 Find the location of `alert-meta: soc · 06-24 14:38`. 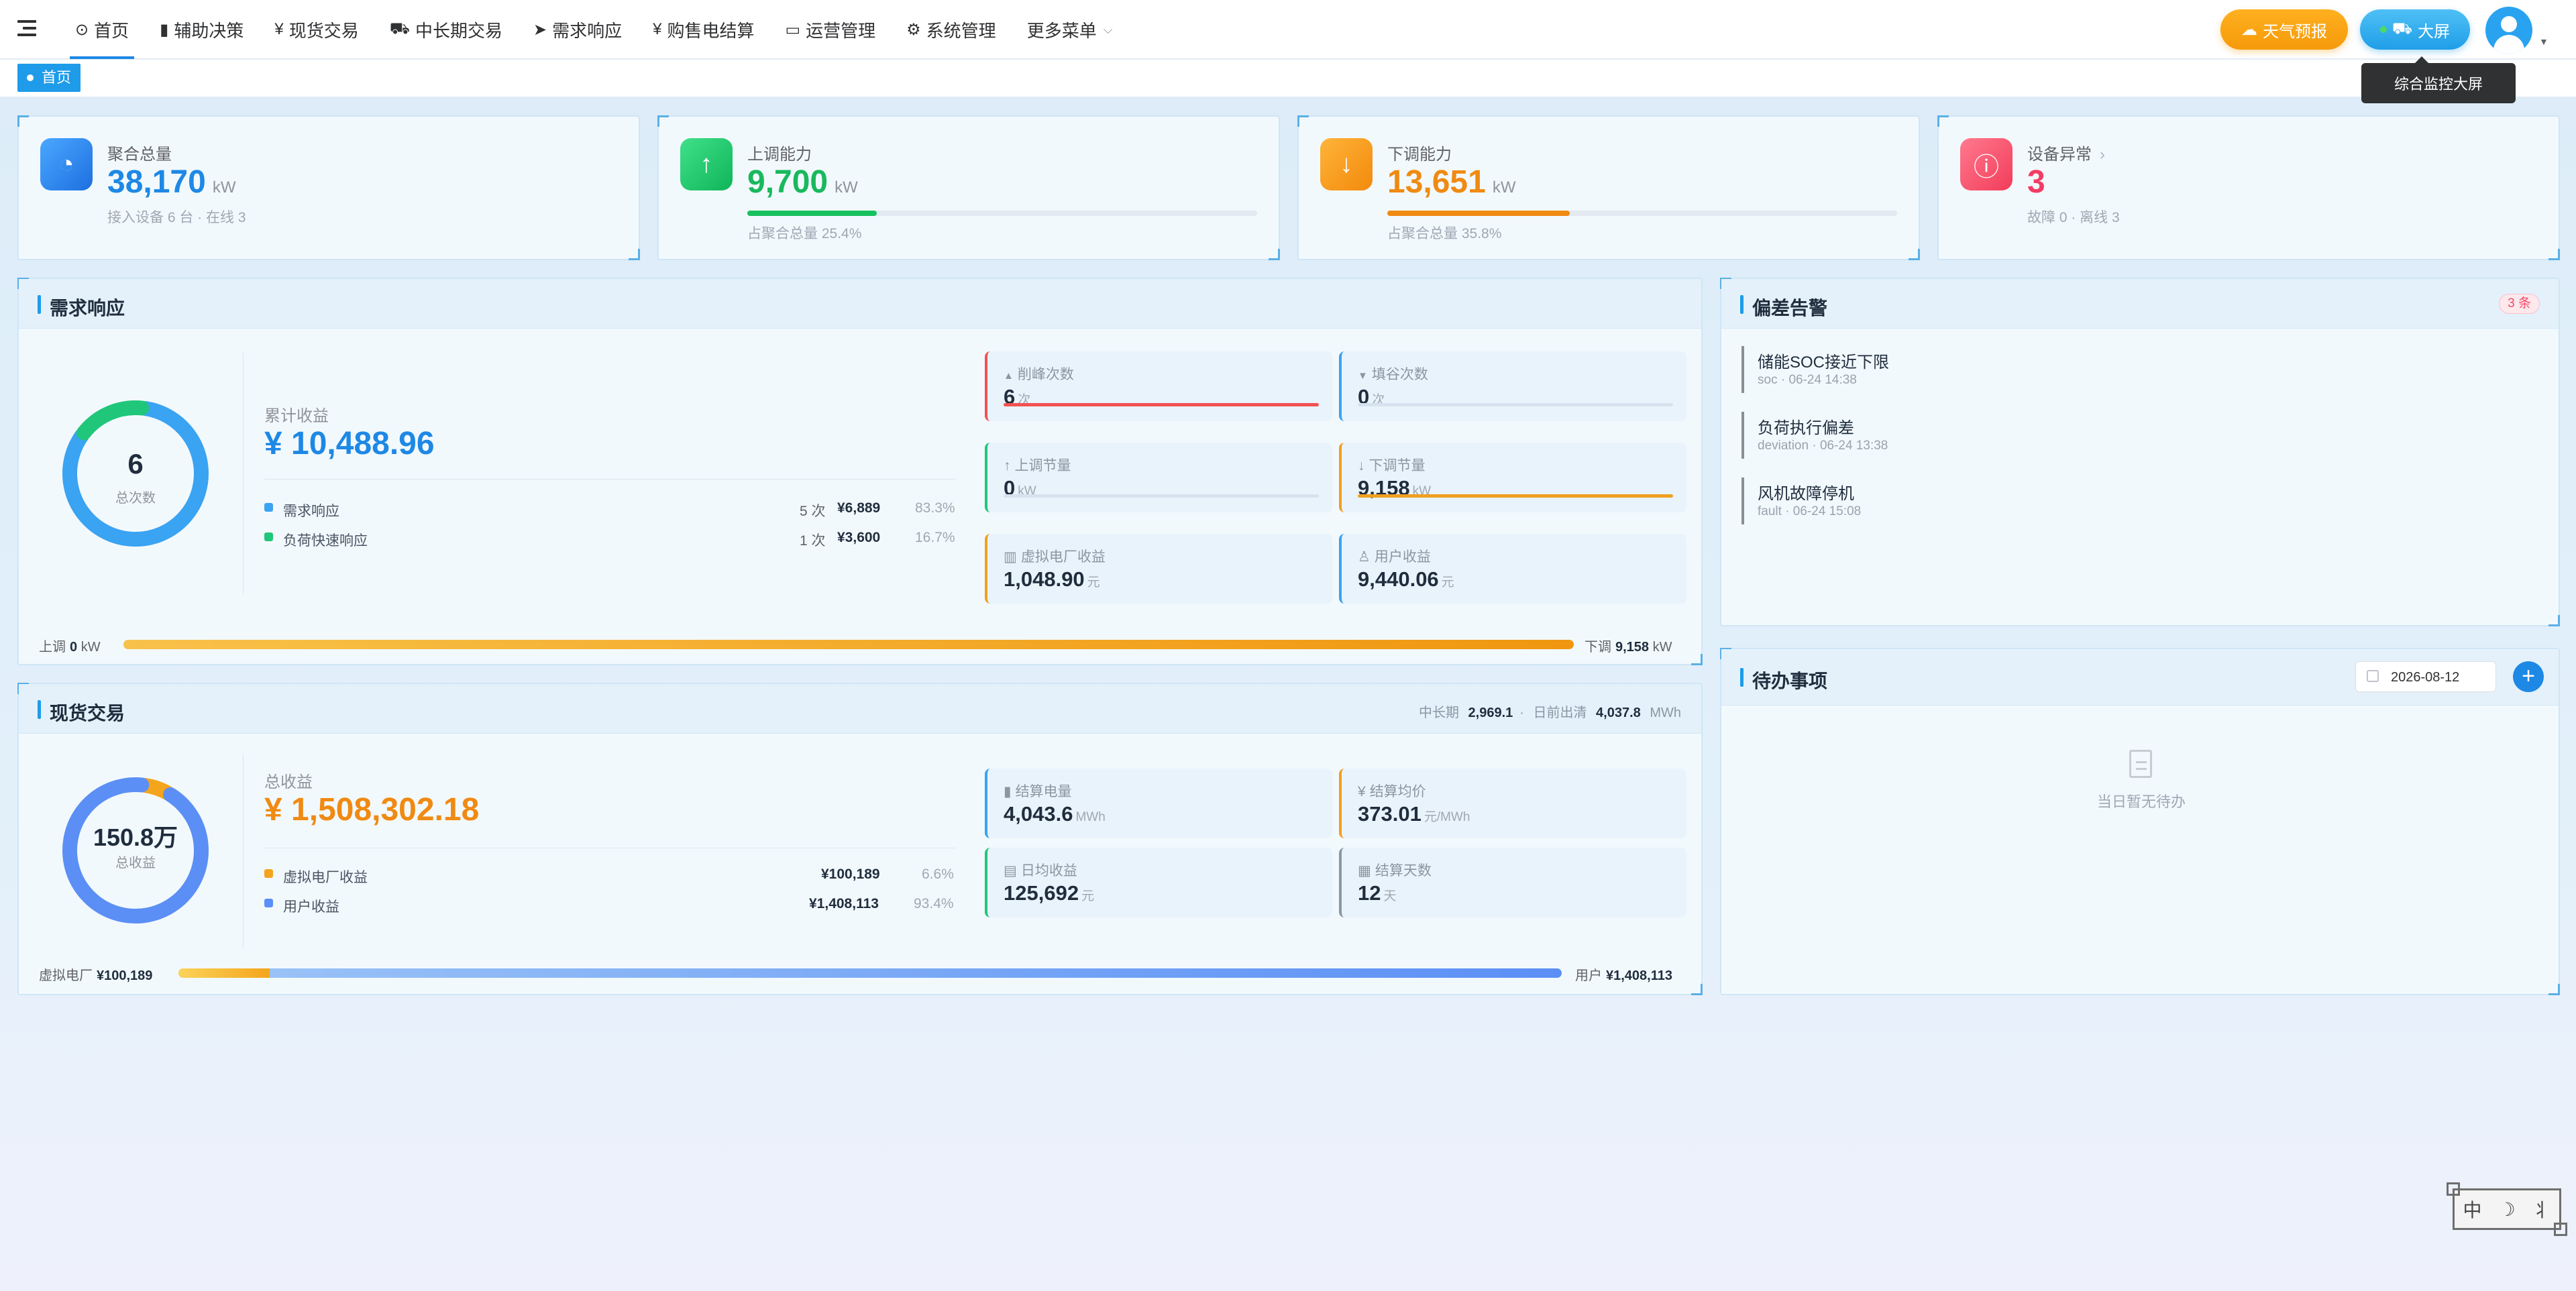

alert-meta: soc · 06-24 14:38 is located at coordinates (1807, 380).